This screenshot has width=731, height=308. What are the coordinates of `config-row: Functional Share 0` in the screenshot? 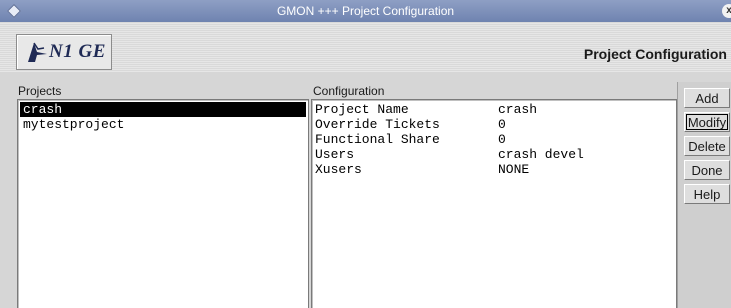 It's located at (495, 139).